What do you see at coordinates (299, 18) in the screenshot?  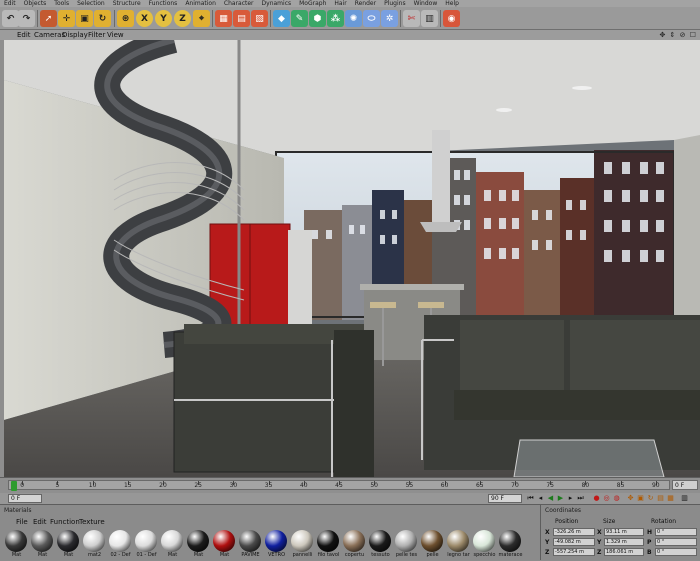 I see `spline-icon: ✎` at bounding box center [299, 18].